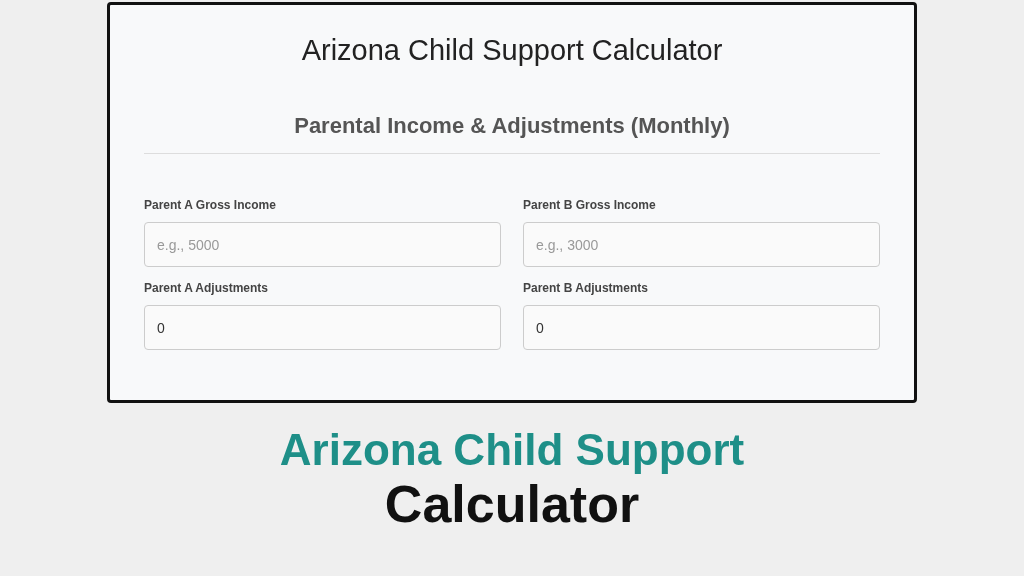 The height and width of the screenshot is (576, 1024). What do you see at coordinates (512, 50) in the screenshot?
I see `calculator-title: Arizona Child Support Calculator` at bounding box center [512, 50].